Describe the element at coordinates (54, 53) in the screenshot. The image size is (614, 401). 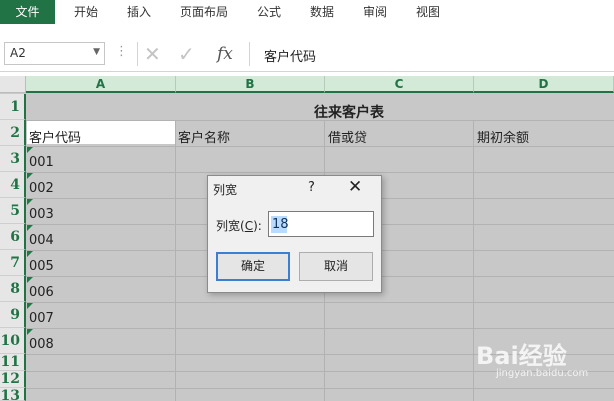
I see `name-box: A2 ▼` at that location.